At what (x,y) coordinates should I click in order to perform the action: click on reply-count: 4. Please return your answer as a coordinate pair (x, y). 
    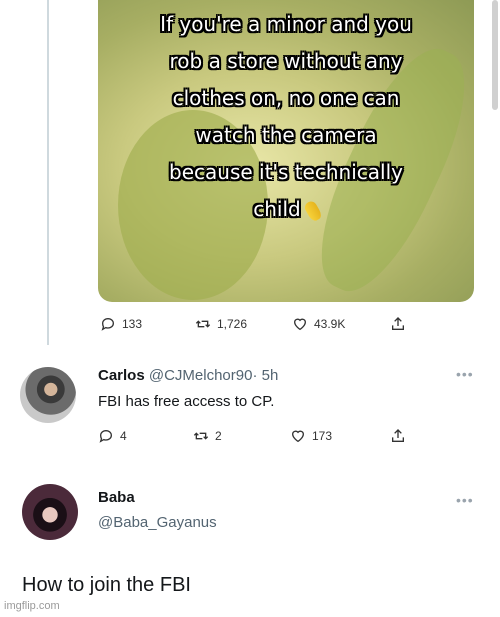
    Looking at the image, I should click on (123, 436).